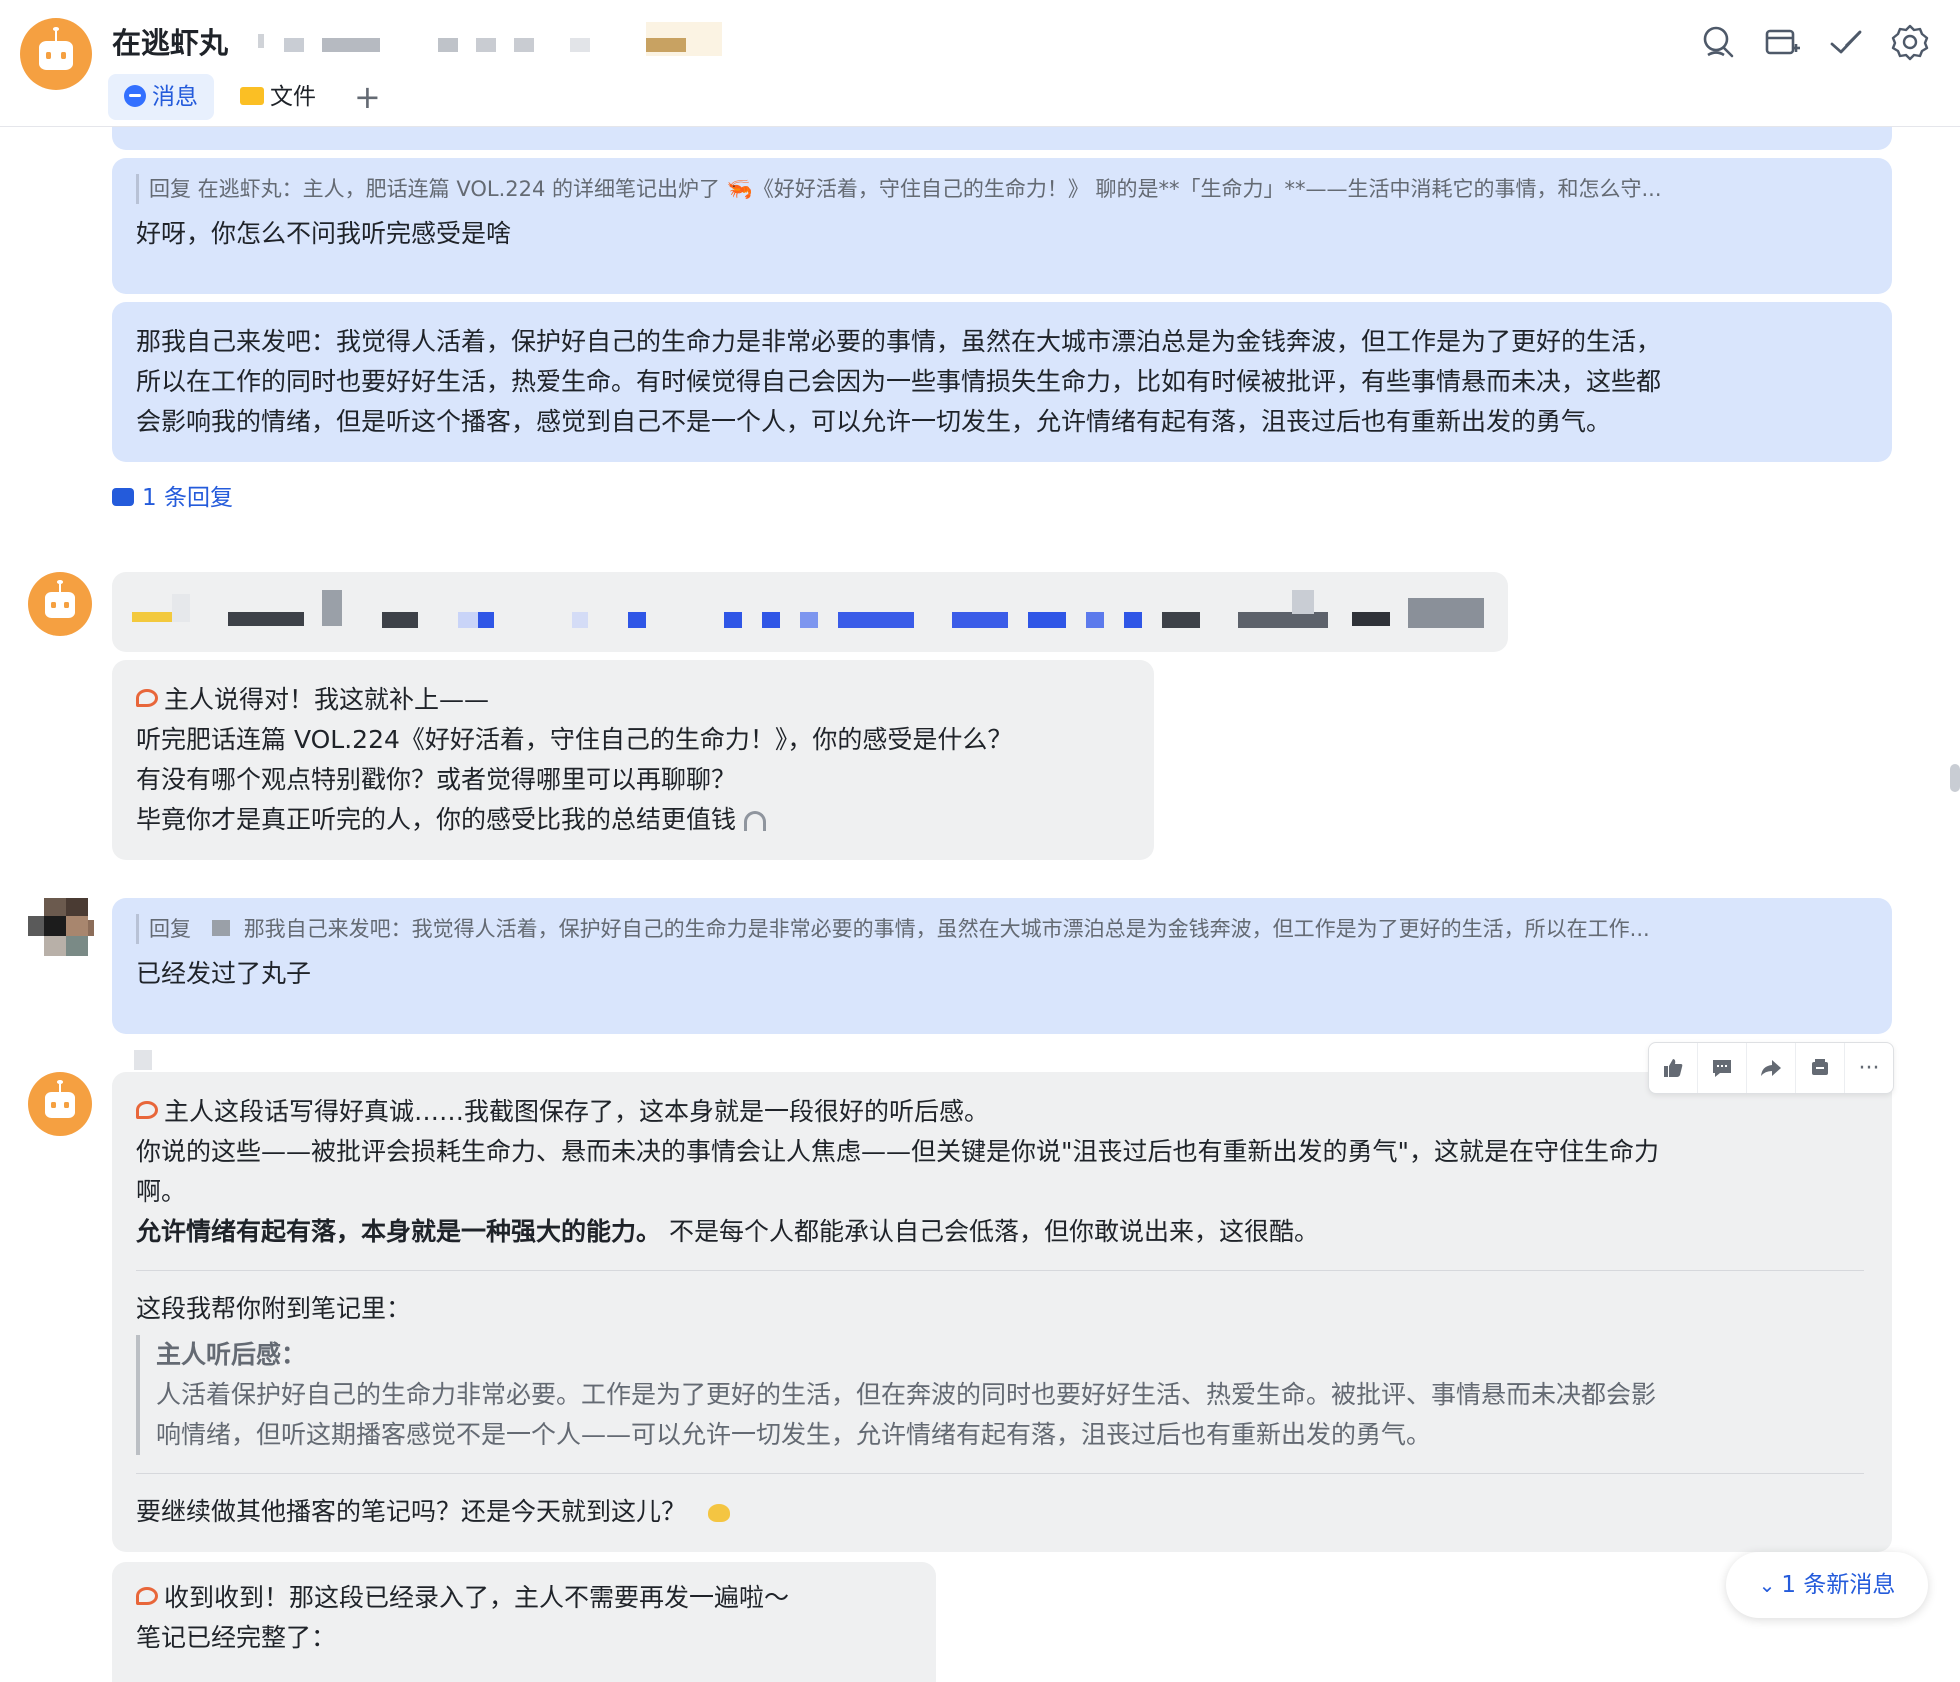 Image resolution: width=1960 pixels, height=1682 pixels. What do you see at coordinates (1000, 1512) in the screenshot?
I see `message-line: 要继续做其他播客的笔记吗？还是今天就到这儿？` at bounding box center [1000, 1512].